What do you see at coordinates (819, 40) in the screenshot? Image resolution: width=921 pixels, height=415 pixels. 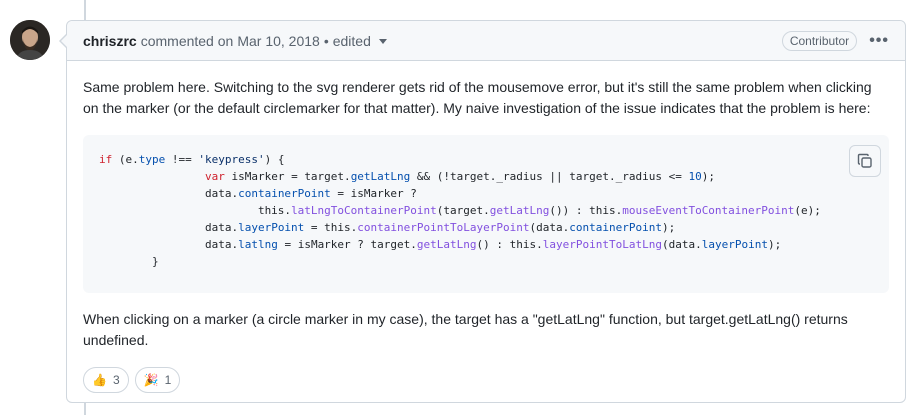 I see `contributor-badge: Contributor` at bounding box center [819, 40].